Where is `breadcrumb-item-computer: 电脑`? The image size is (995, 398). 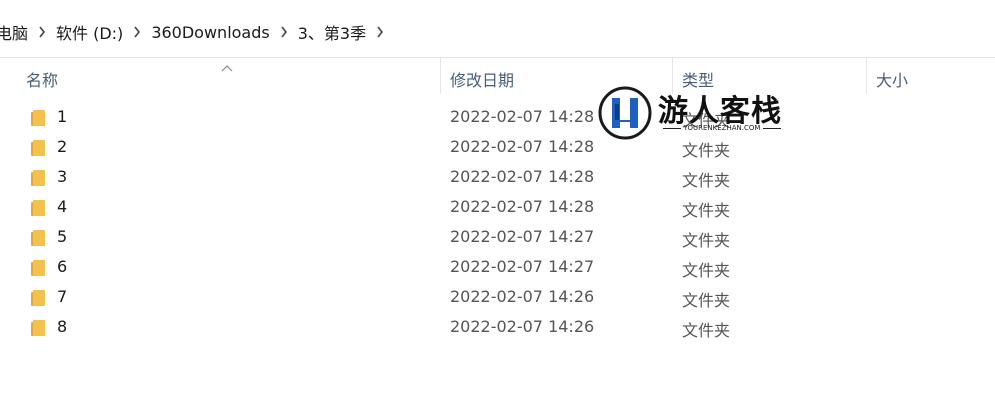
breadcrumb-item-computer: 电脑 is located at coordinates (15, 32).